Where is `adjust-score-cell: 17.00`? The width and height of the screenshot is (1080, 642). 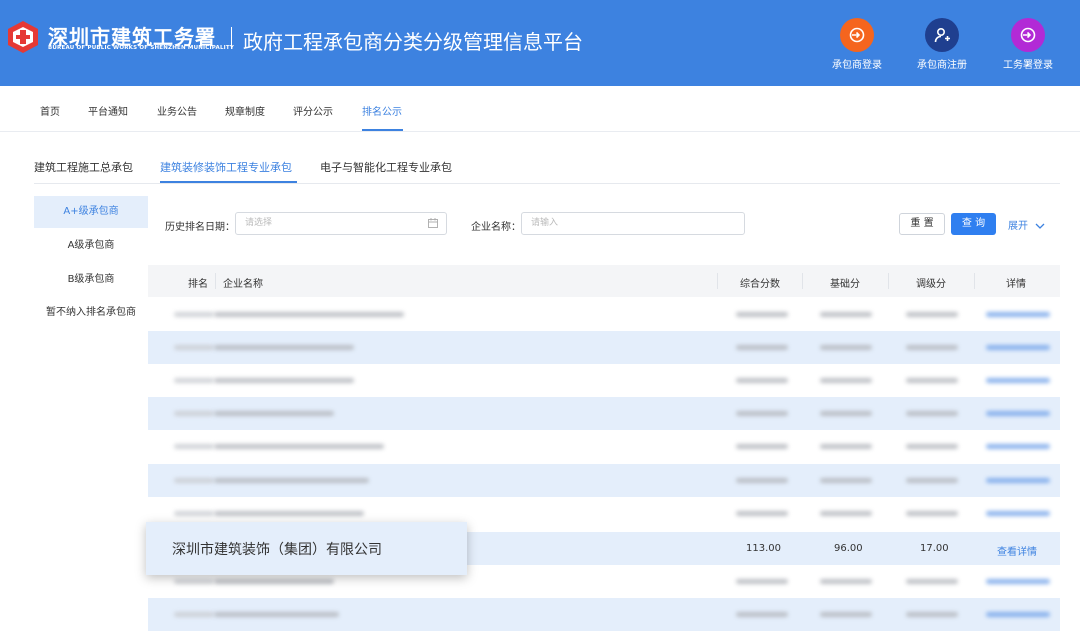 adjust-score-cell: 17.00 is located at coordinates (934, 548).